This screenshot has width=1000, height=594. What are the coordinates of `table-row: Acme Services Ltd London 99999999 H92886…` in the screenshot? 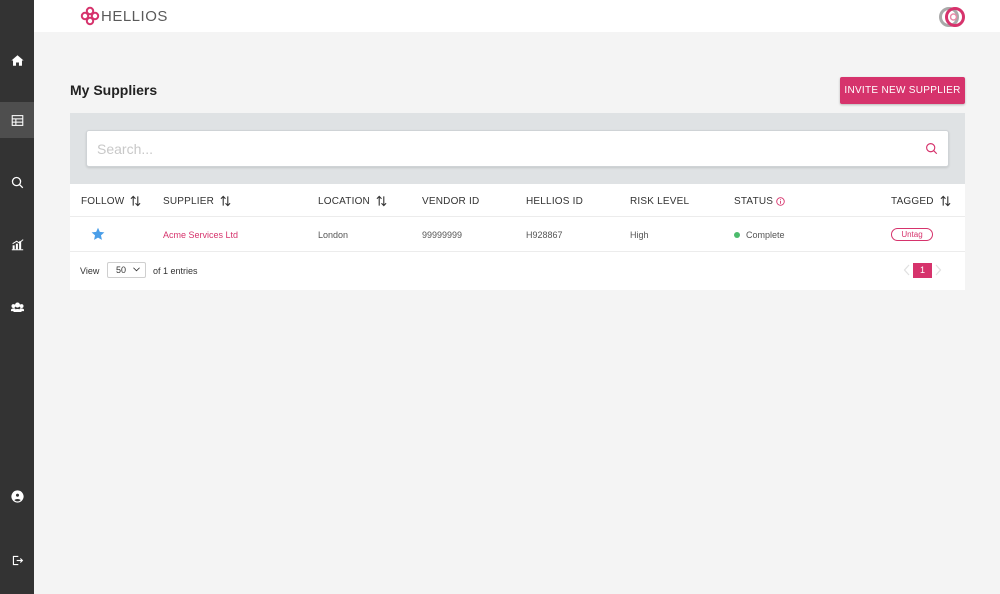 It's located at (517, 234).